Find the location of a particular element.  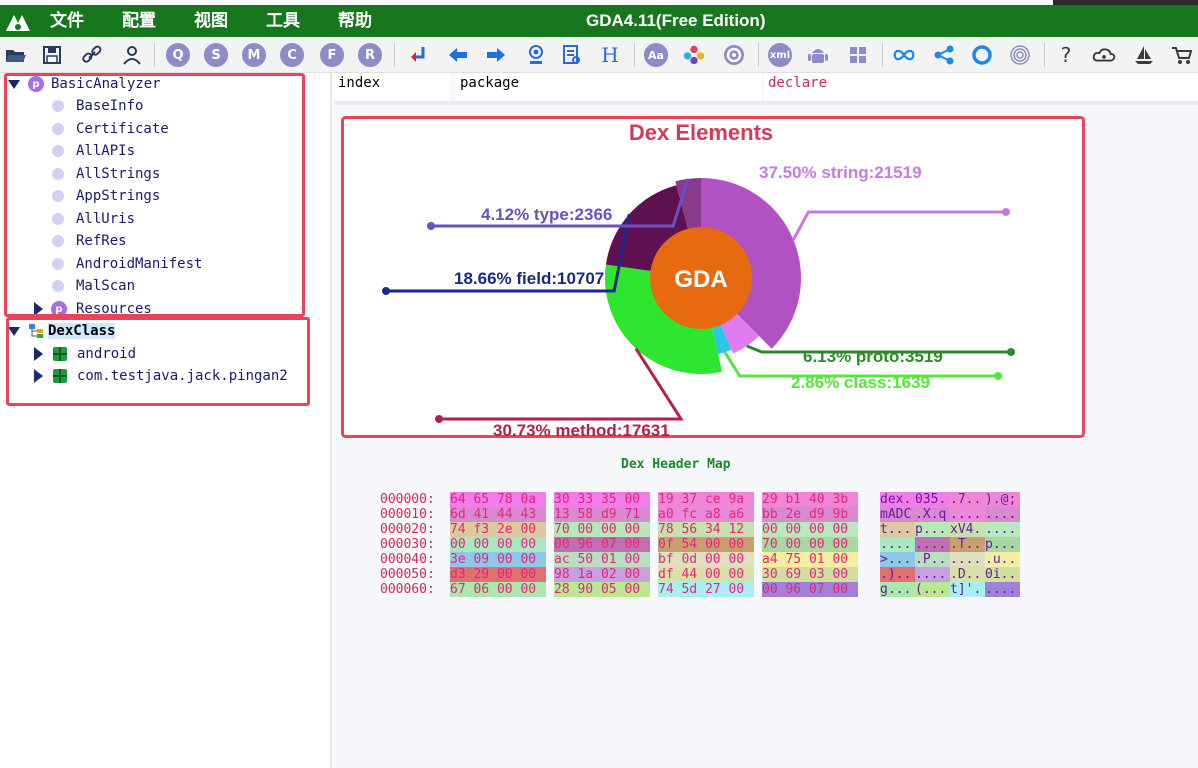

menu-config: 配置 is located at coordinates (139, 21).